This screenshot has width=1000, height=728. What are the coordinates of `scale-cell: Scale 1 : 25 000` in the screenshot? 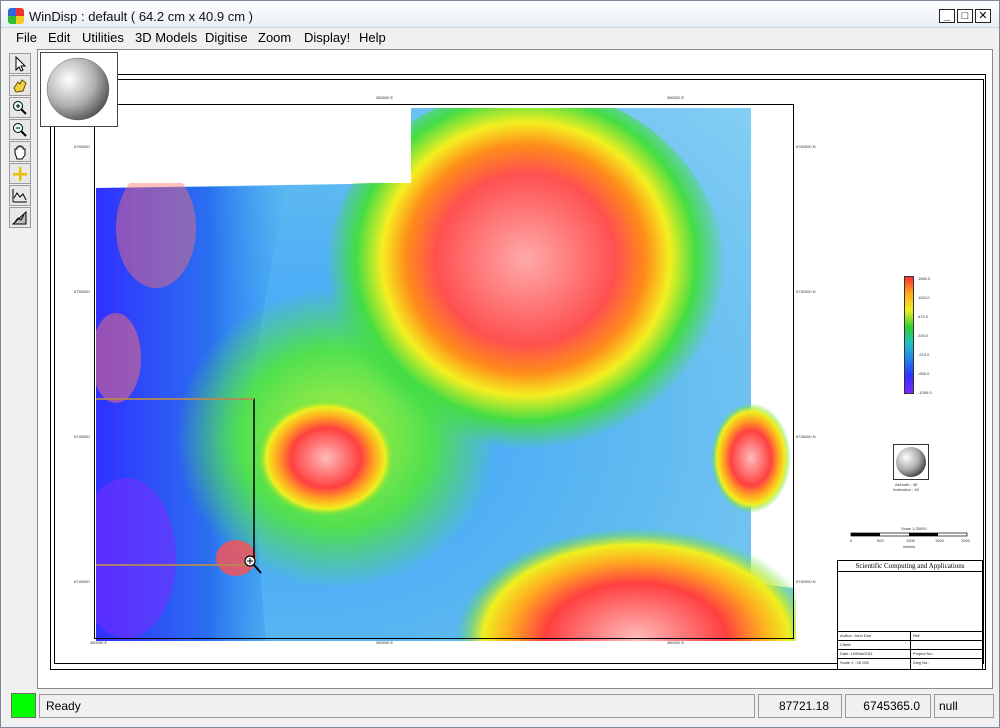 It's located at (854, 662).